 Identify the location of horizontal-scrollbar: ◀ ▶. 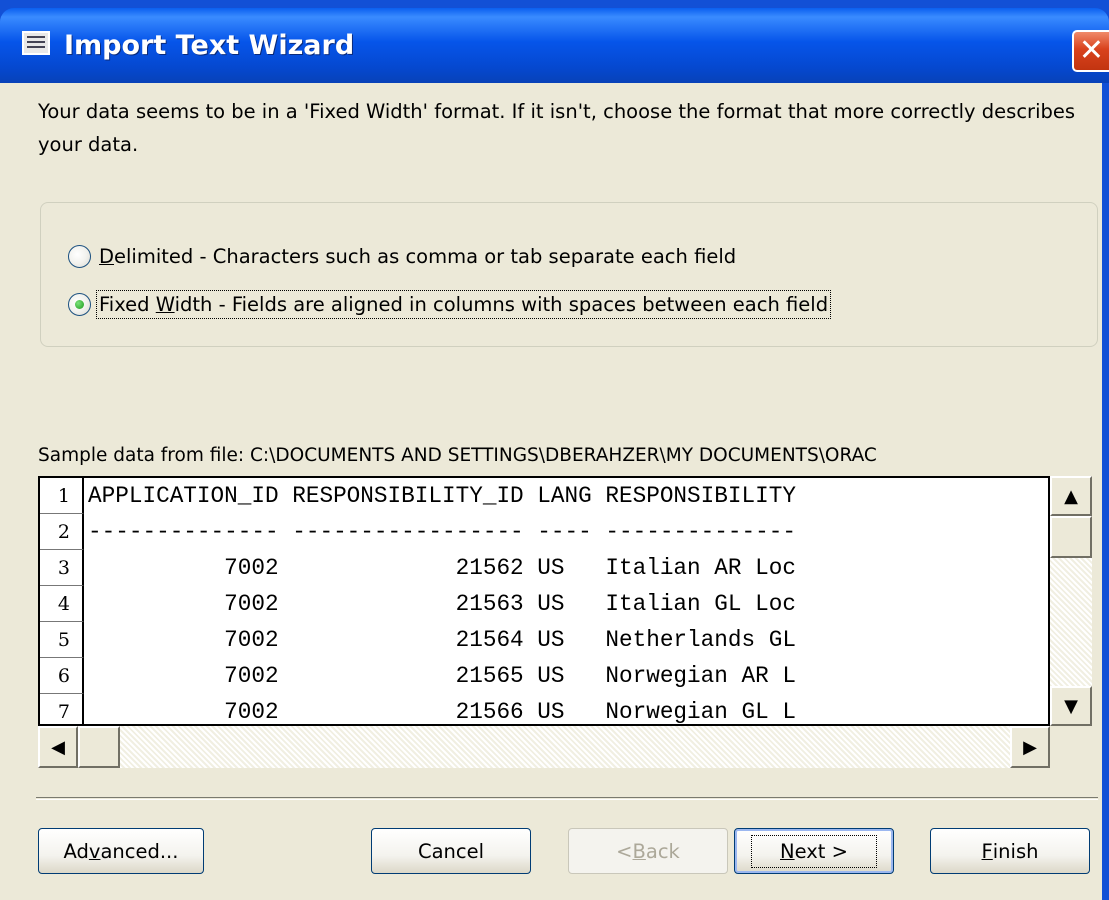
(544, 747).